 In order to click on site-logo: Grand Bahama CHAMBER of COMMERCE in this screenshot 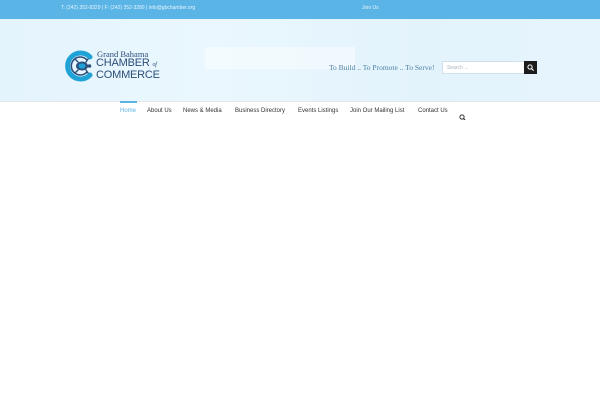, I will do `click(113, 66)`.